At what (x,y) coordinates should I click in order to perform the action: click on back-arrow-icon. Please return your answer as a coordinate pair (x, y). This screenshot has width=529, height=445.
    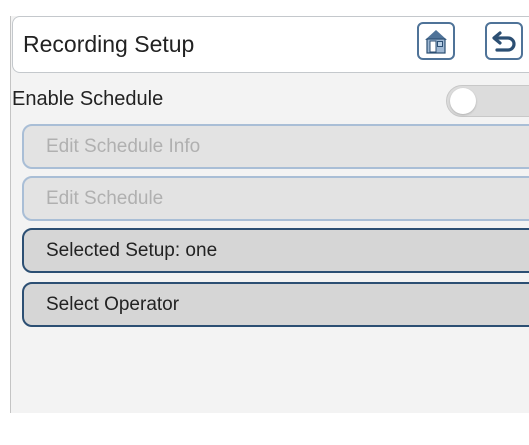
    Looking at the image, I should click on (504, 41).